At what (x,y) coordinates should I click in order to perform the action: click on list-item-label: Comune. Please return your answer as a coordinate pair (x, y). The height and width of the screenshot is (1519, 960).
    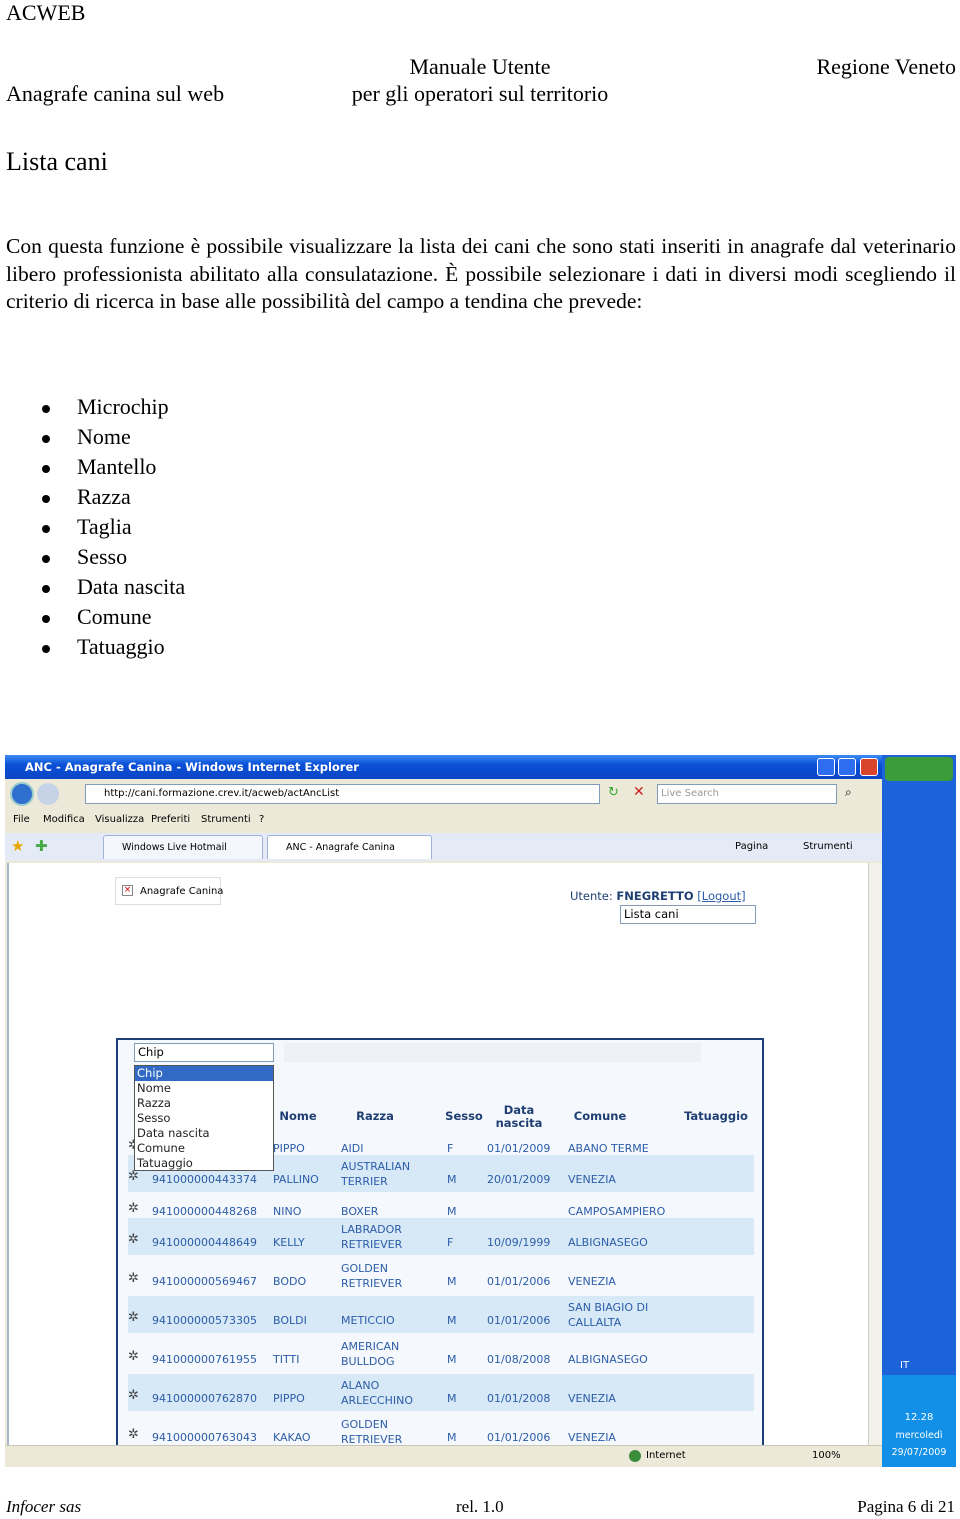
    Looking at the image, I should click on (114, 616).